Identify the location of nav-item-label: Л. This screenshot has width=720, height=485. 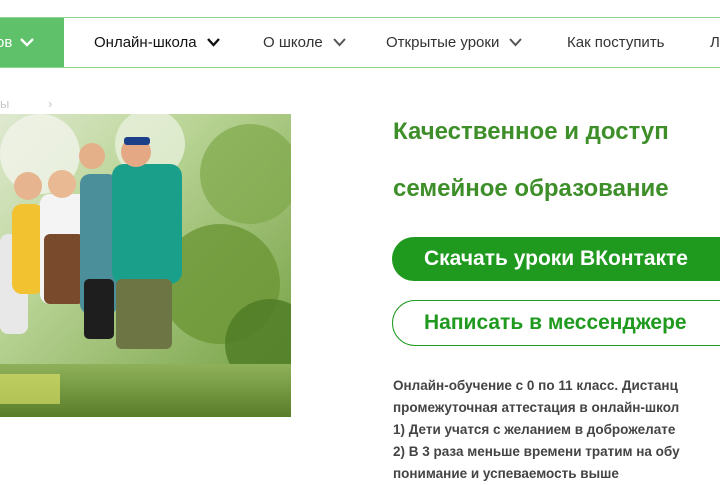
(715, 42).